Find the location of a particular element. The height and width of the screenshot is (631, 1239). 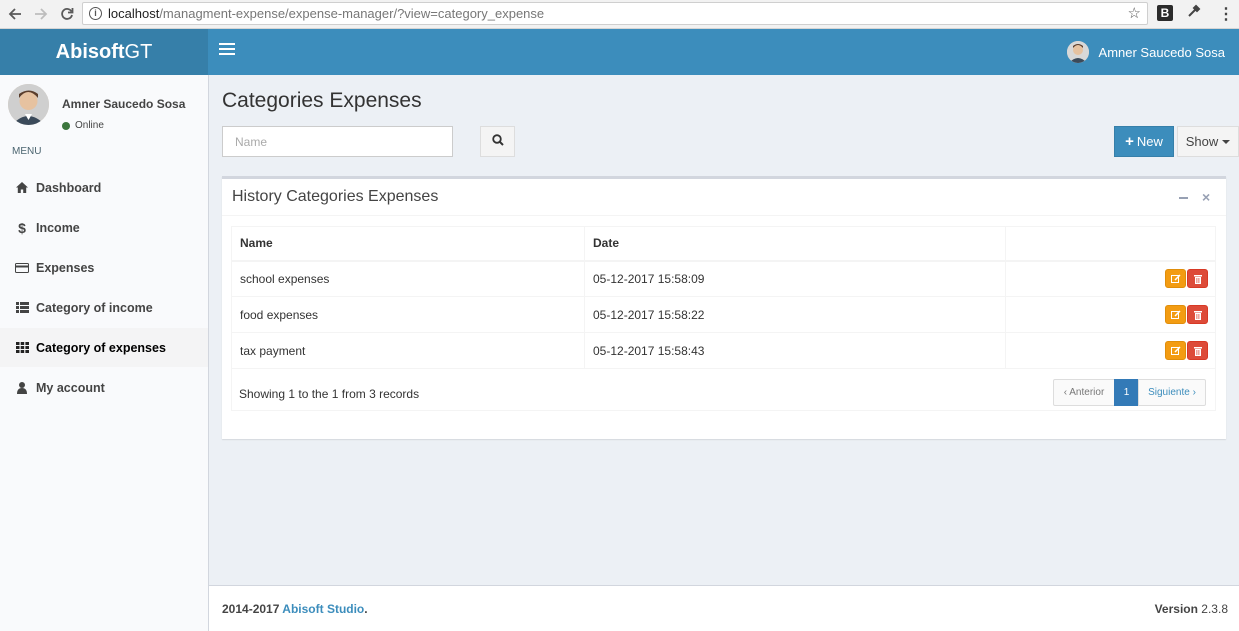

browser-menu-icon: ⋮ is located at coordinates (1226, 14).